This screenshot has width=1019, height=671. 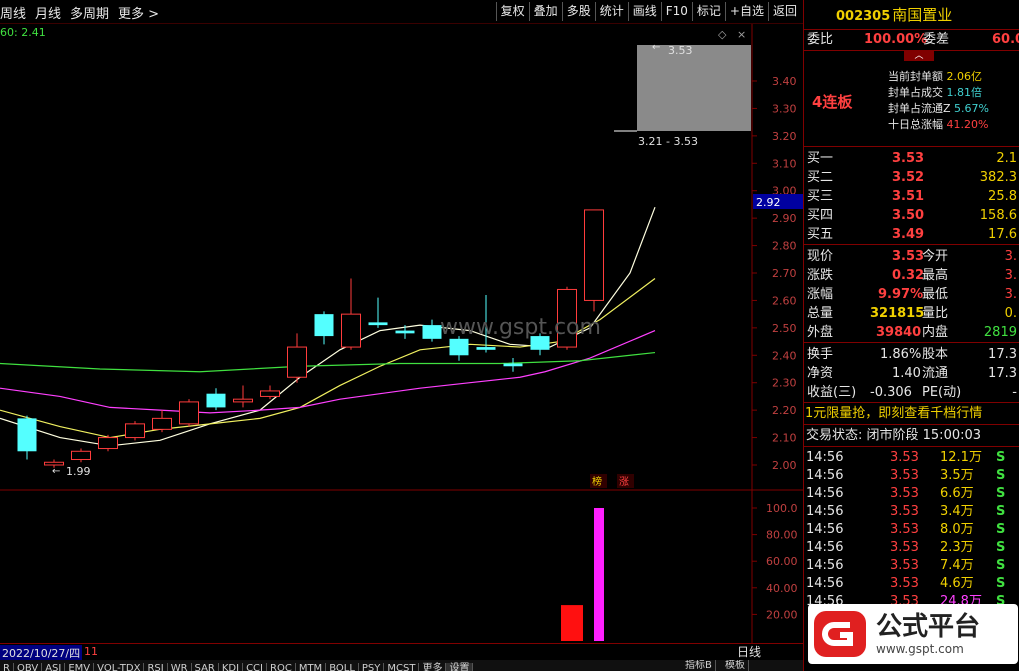 I want to click on tab-sar: SAR, so click(x=205, y=667).